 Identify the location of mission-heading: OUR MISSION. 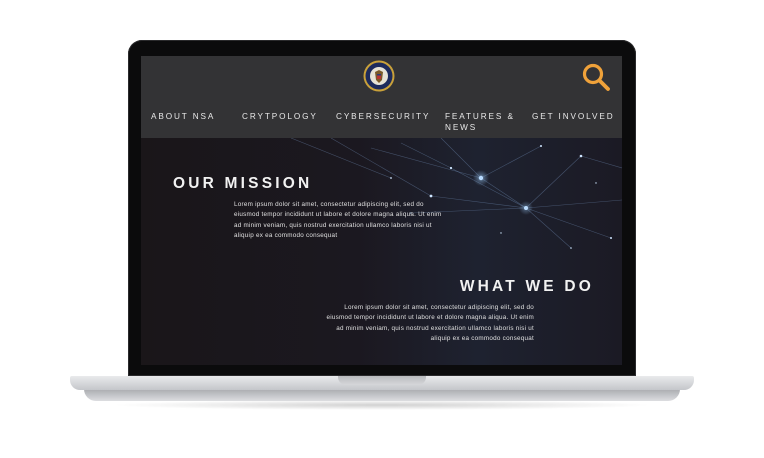
(243, 183).